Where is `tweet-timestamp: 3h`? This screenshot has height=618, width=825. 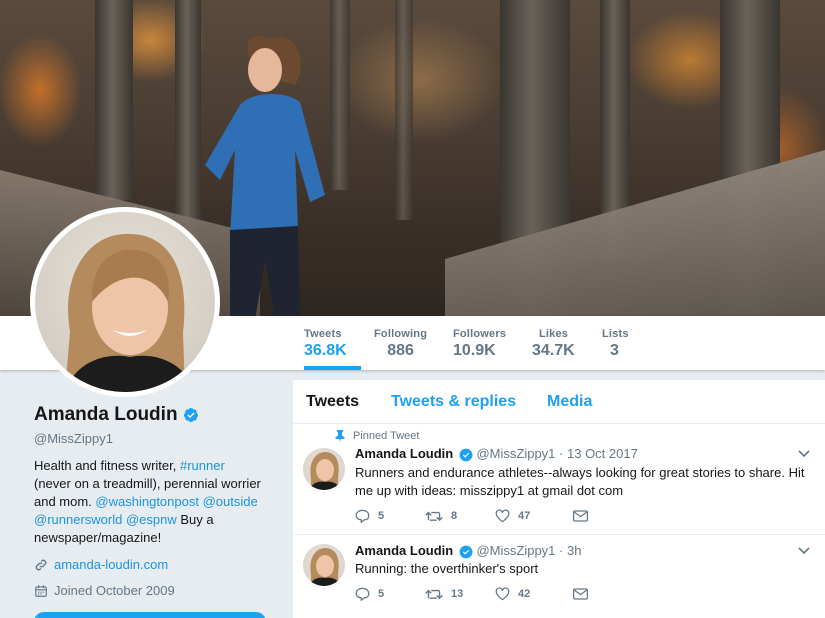
tweet-timestamp: 3h is located at coordinates (574, 550).